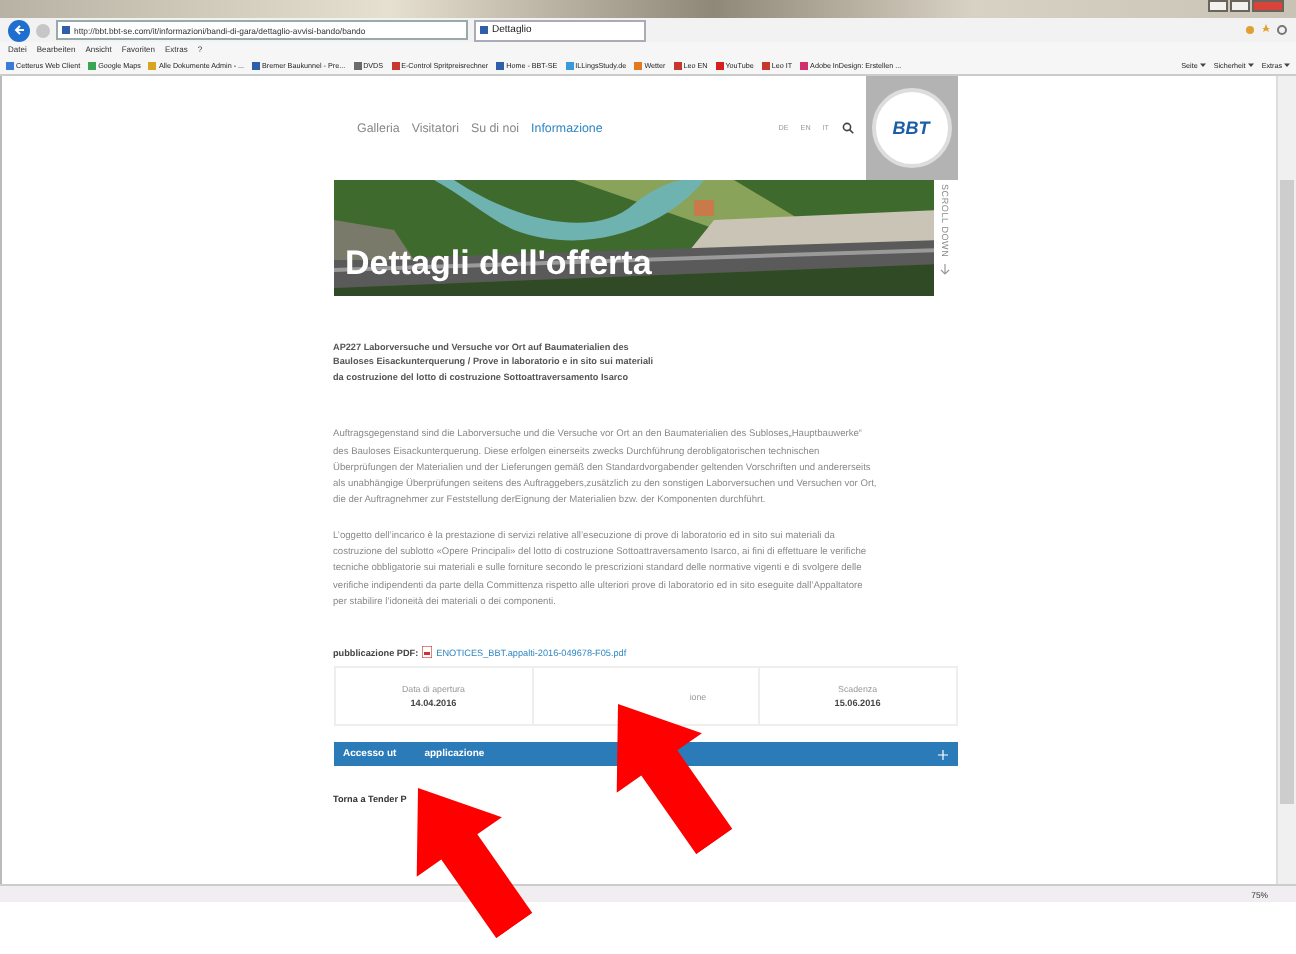 The image size is (1296, 954). Describe the element at coordinates (1286, 480) in the screenshot. I see `scrollbar` at that location.